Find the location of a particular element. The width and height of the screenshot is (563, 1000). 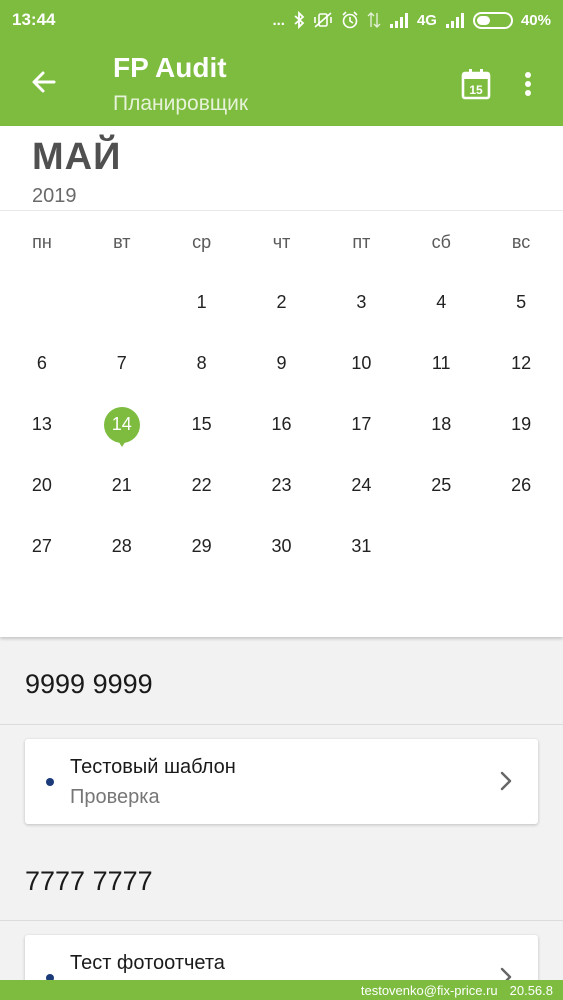

calendar-day-number: 15 is located at coordinates (201, 424).